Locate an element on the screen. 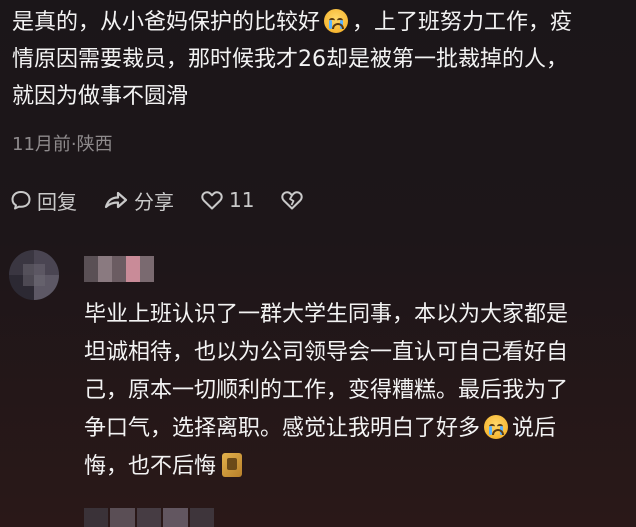  reply-label: 回复 is located at coordinates (57, 201).